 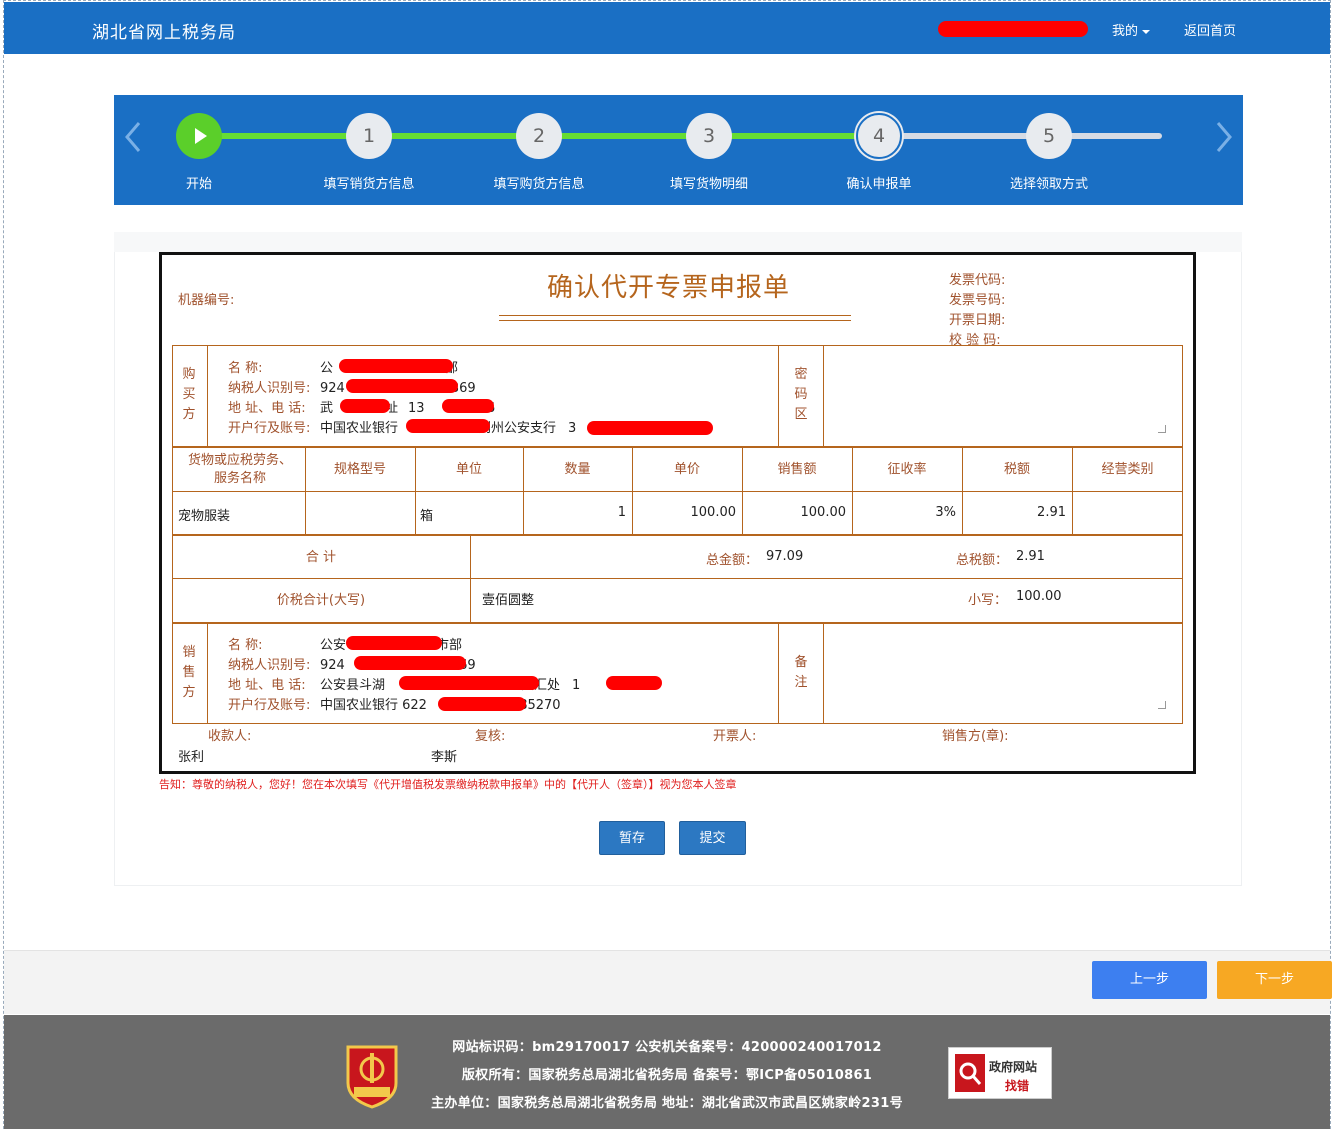 I want to click on chevron-down-icon, so click(x=1146, y=31).